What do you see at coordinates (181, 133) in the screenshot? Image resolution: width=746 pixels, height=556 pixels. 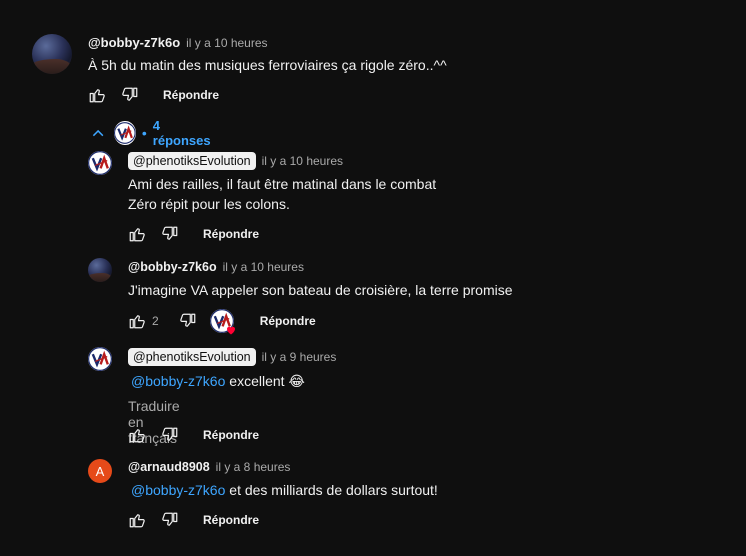 I see `replies-count: 4 réponses` at bounding box center [181, 133].